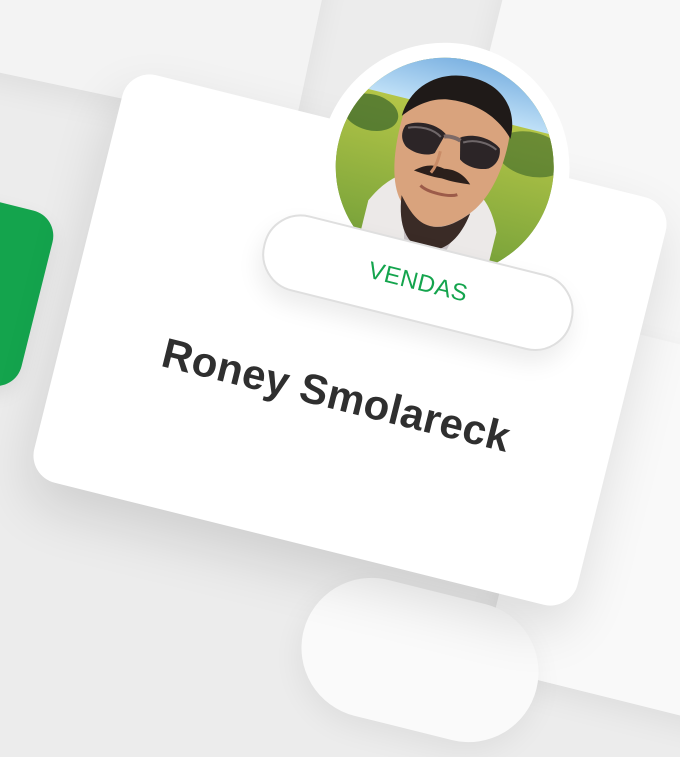  I want to click on accent-side-card, so click(29, 280).